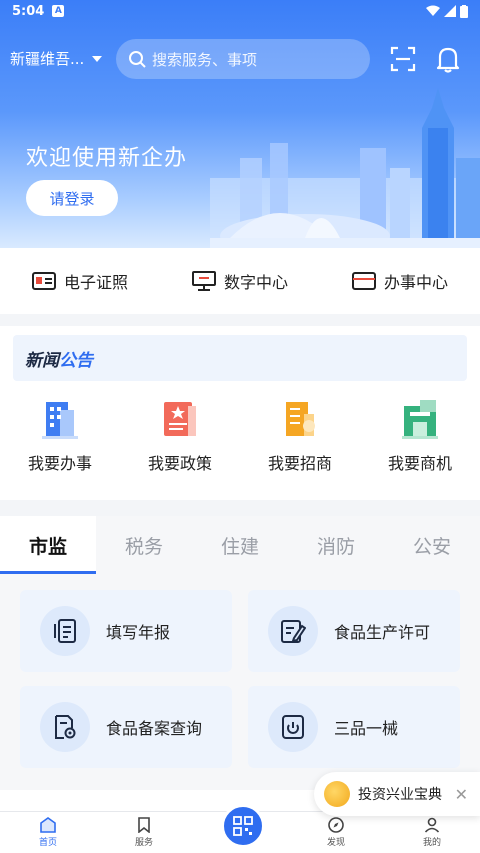 This screenshot has width=480, height=853. What do you see at coordinates (138, 632) in the screenshot?
I see `card-label: 填写年报` at bounding box center [138, 632].